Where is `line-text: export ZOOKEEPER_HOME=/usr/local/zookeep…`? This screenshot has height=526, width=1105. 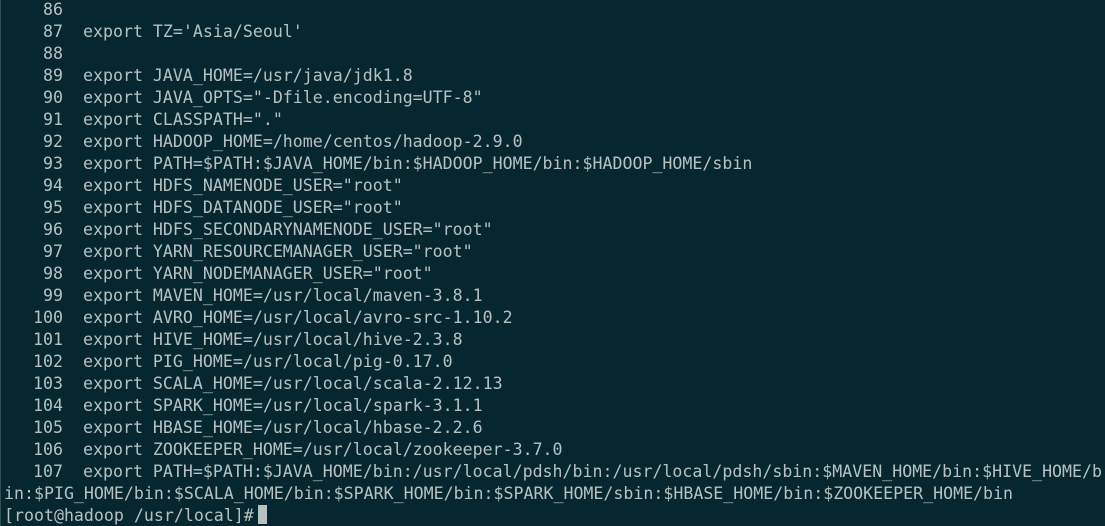 line-text: export ZOOKEEPER_HOME=/usr/local/zookeep… is located at coordinates (323, 449).